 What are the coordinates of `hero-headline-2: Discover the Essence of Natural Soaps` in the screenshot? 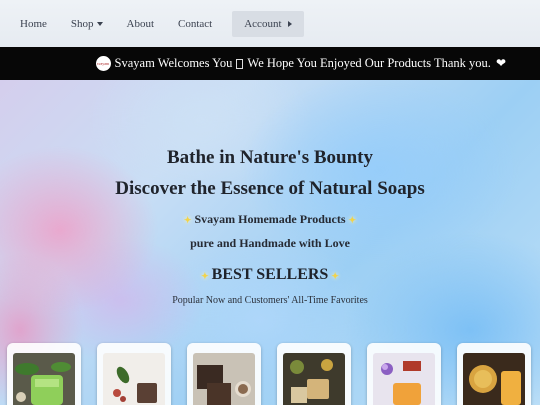 It's located at (270, 188).